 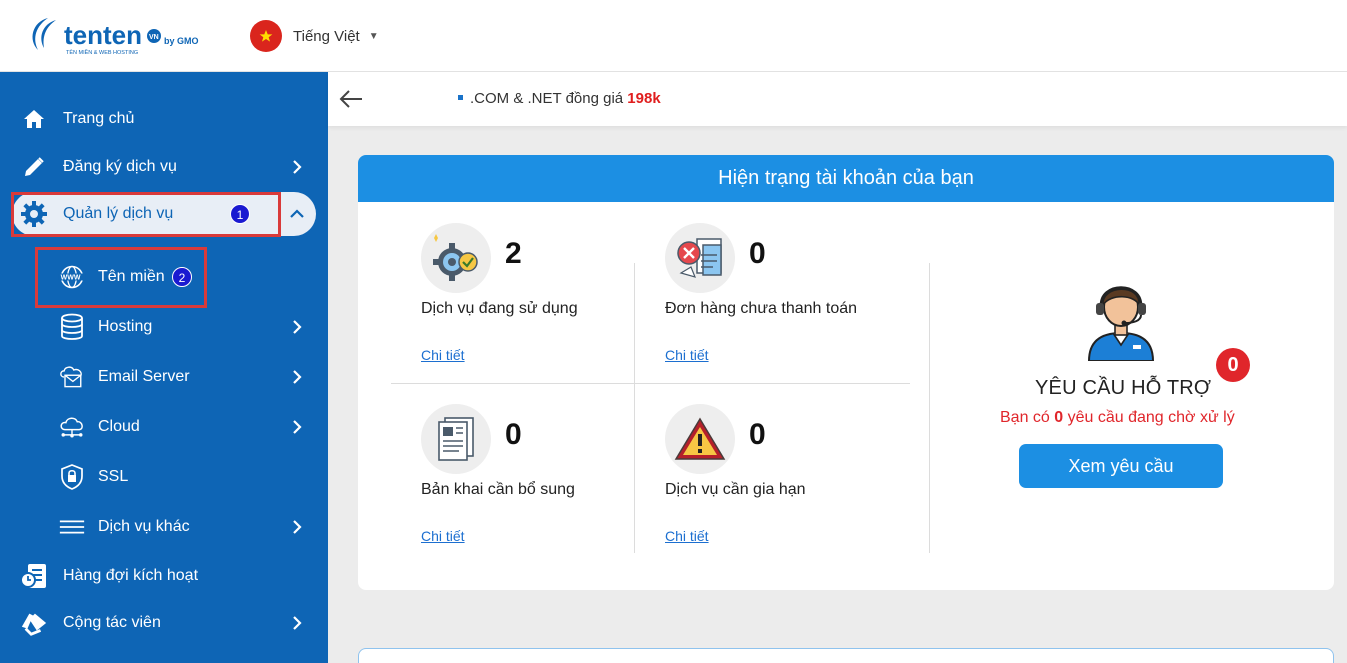 What do you see at coordinates (164, 623) in the screenshot?
I see `sidebar-item-affiliate: Cộng tác viên` at bounding box center [164, 623].